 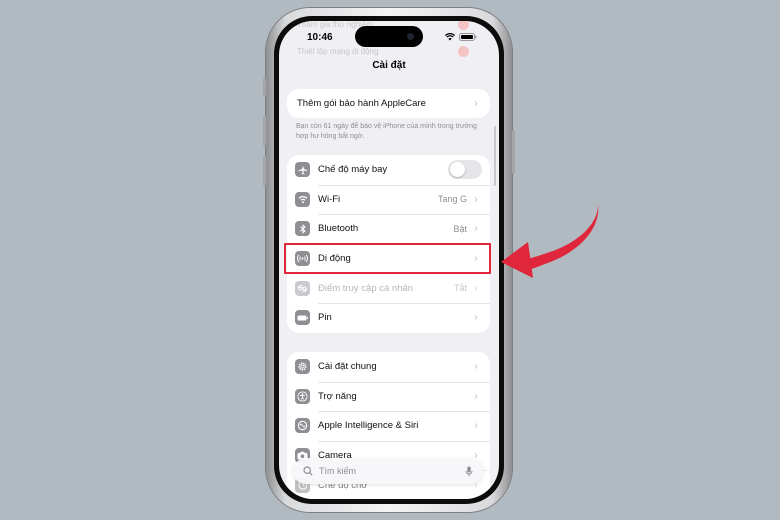 I want to click on bluetooth-value: Bật, so click(x=460, y=228).